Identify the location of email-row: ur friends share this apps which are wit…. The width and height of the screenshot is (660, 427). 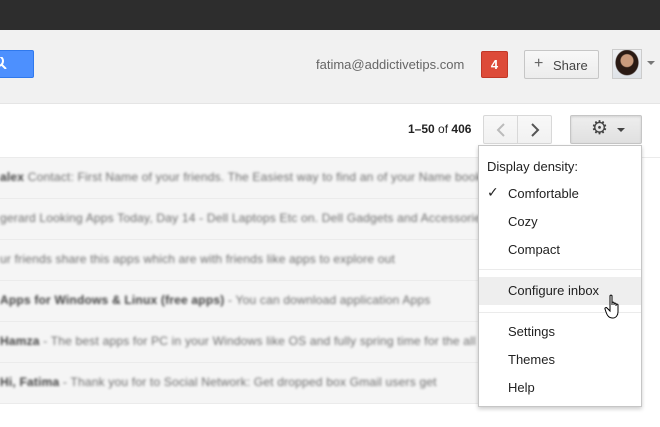
(239, 260).